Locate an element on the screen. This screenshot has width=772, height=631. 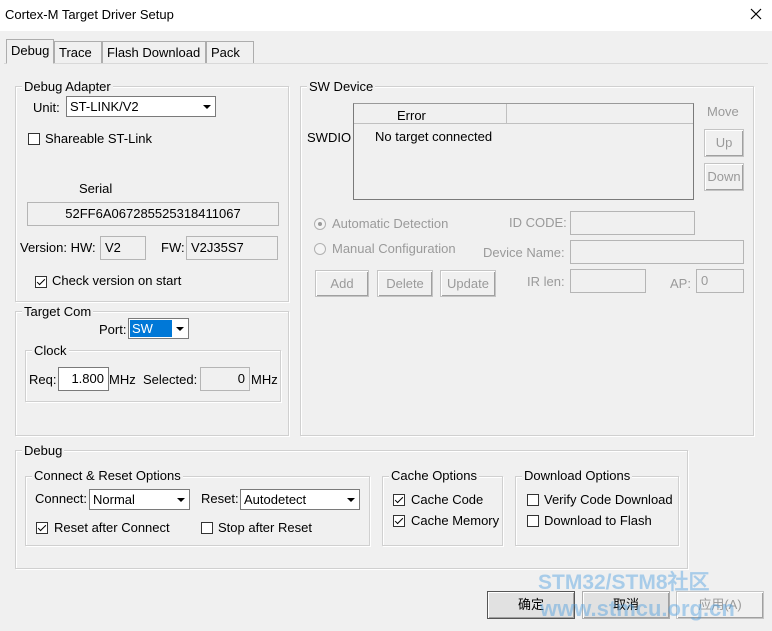
debug-adapter-legend: Debug Adapter is located at coordinates (67, 86).